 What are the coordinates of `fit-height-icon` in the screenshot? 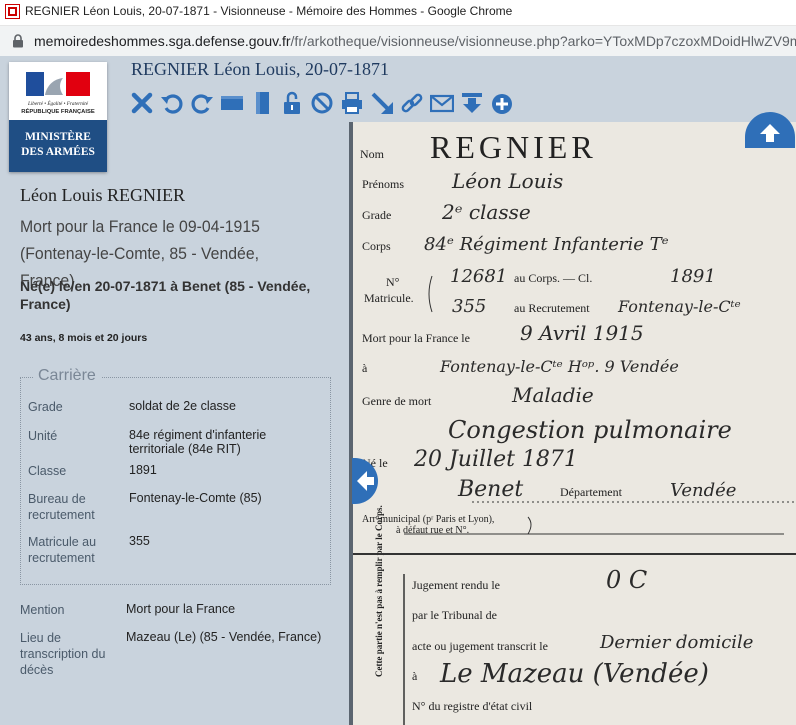 It's located at (262, 103).